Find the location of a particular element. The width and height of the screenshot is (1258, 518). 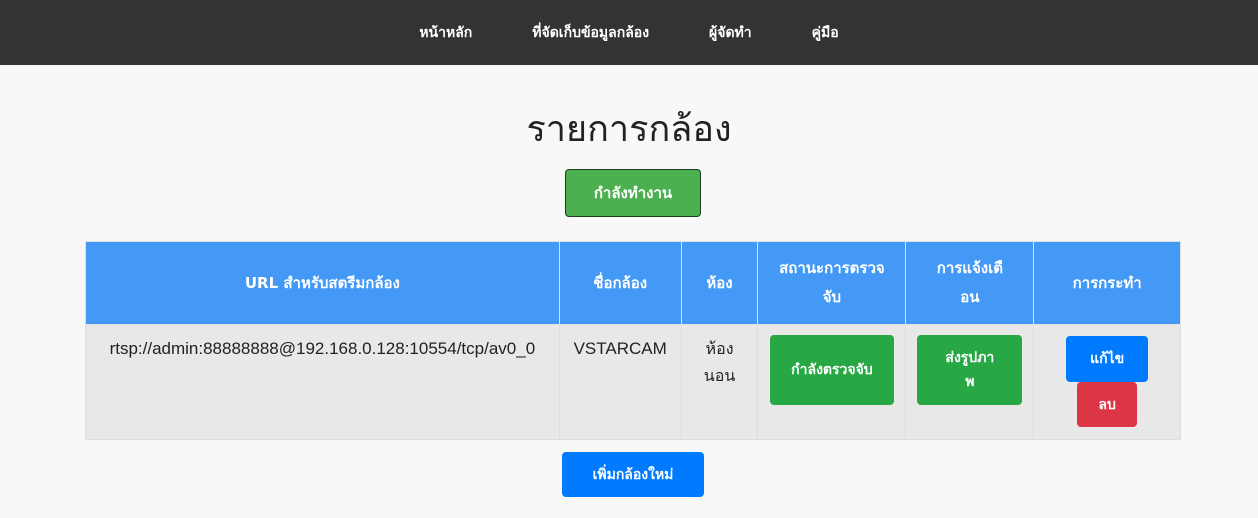

nav-link-creators: ผู้จัดทำ is located at coordinates (730, 33).